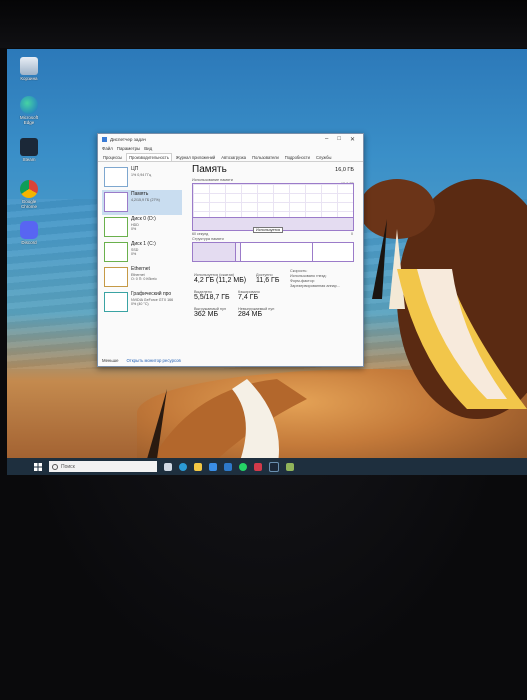 The width and height of the screenshot is (527, 700). What do you see at coordinates (258, 466) in the screenshot?
I see `media-icon` at bounding box center [258, 466].